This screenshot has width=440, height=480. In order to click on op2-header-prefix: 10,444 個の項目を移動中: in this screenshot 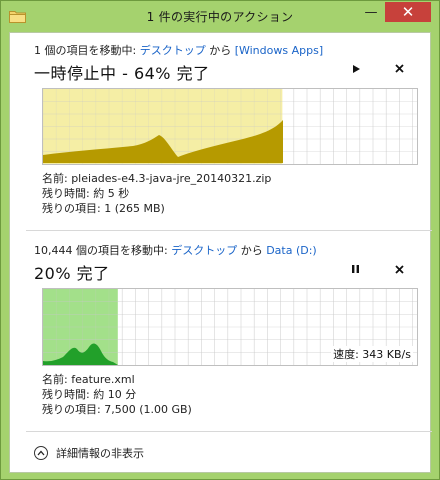, I will do `click(103, 250)`.